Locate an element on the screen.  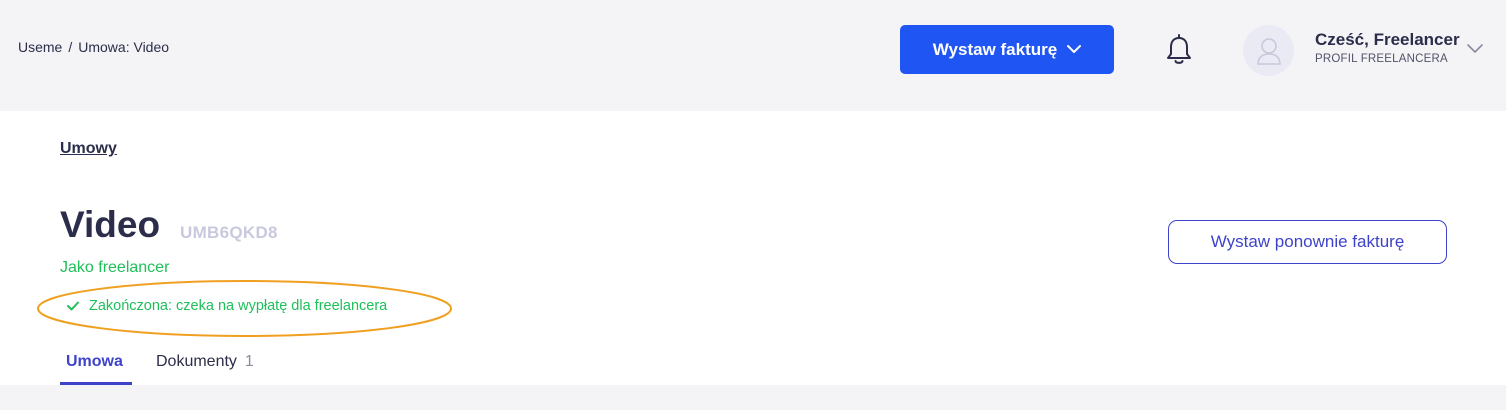
breadcrumb-current: Umowa: Video is located at coordinates (124, 47).